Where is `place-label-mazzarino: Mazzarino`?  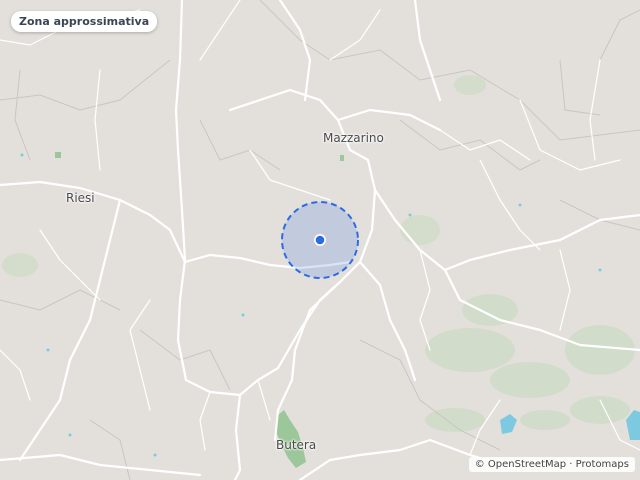 place-label-mazzarino: Mazzarino is located at coordinates (353, 138).